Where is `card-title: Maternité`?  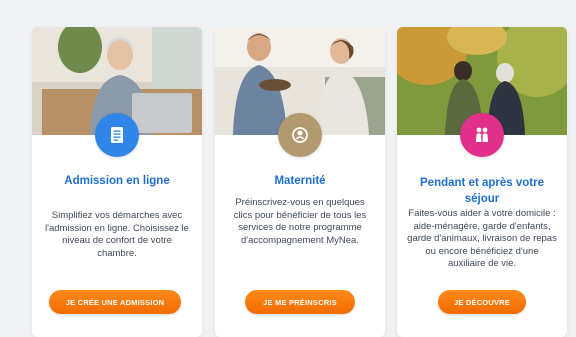
card-title: Maternité is located at coordinates (300, 181).